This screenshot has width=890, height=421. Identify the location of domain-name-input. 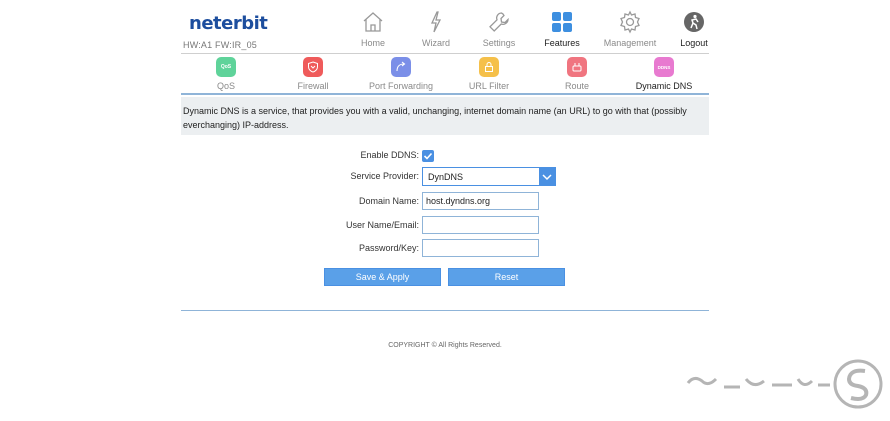
(480, 201).